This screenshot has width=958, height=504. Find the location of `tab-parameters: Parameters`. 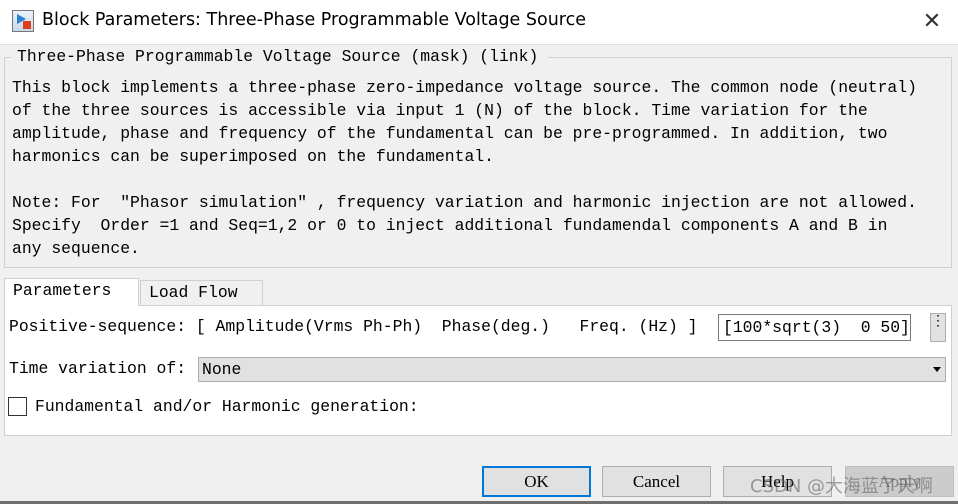

tab-parameters: Parameters is located at coordinates (71, 292).